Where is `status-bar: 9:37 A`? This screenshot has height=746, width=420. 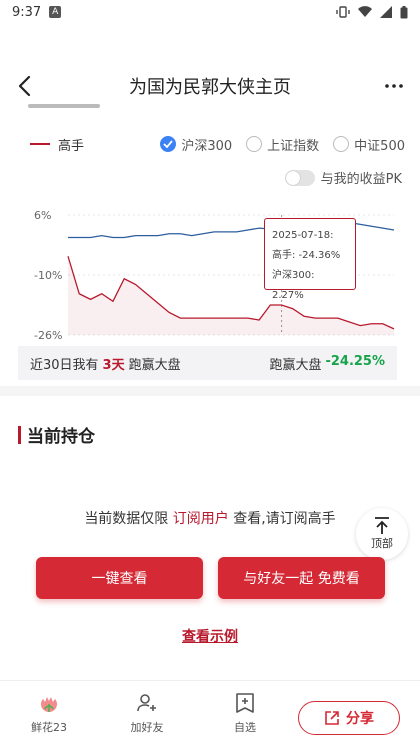 status-bar: 9:37 A is located at coordinates (210, 12).